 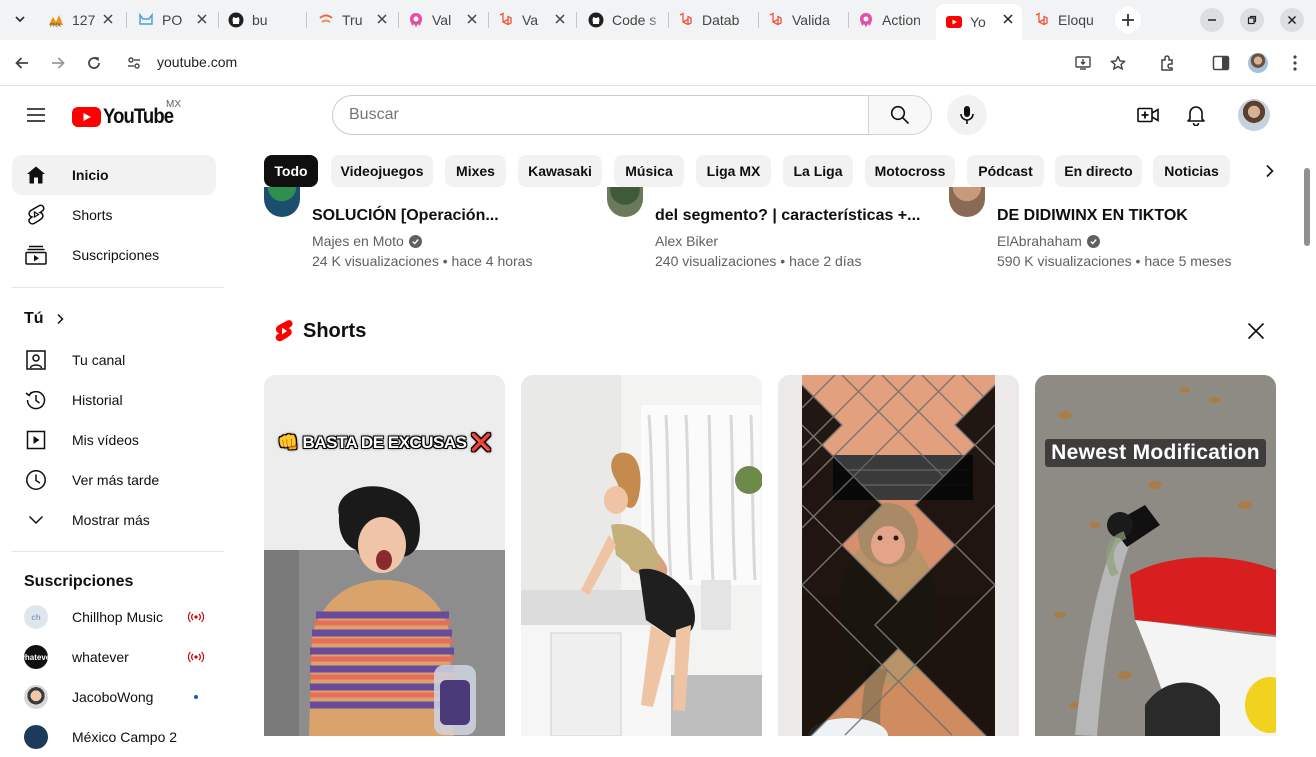 What do you see at coordinates (114, 175) in the screenshot?
I see `sidebar-item-inicio: Inicio` at bounding box center [114, 175].